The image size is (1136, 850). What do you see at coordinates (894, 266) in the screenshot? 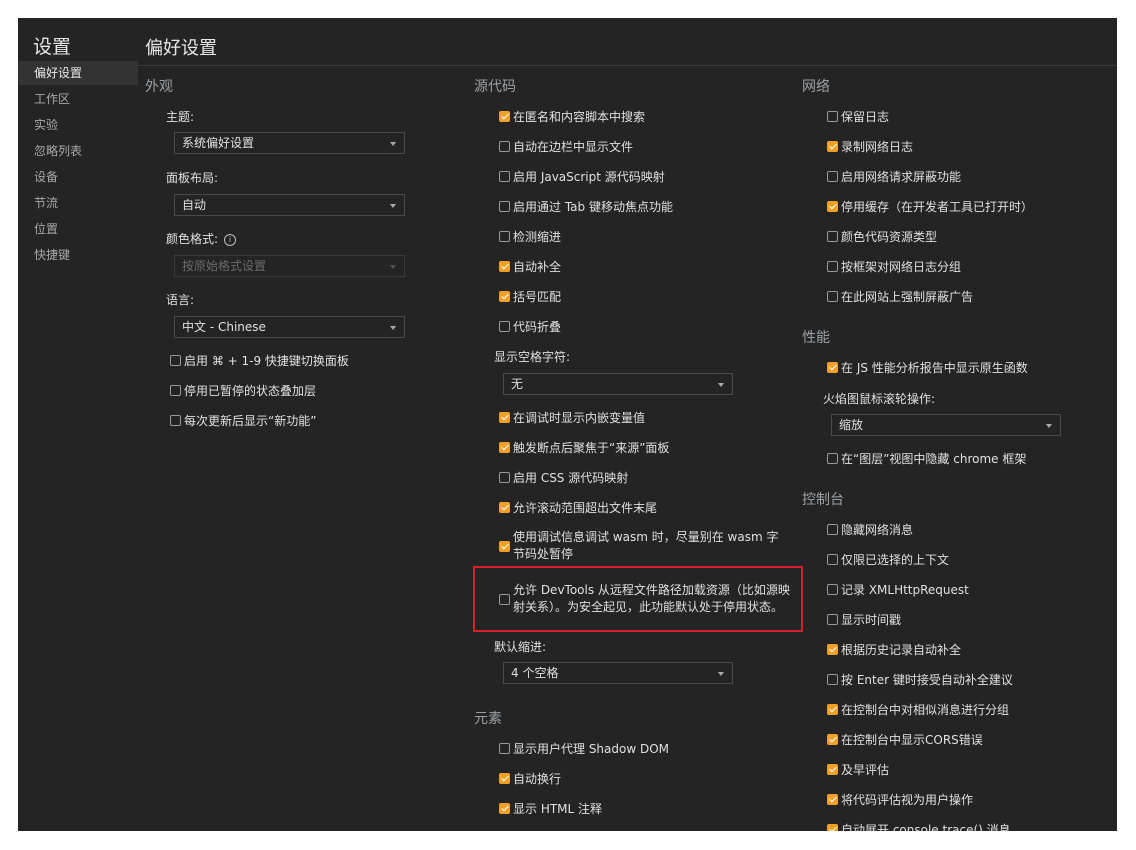
I see `group-by-frame-checkbox: 按框架对网络日志分组` at bounding box center [894, 266].